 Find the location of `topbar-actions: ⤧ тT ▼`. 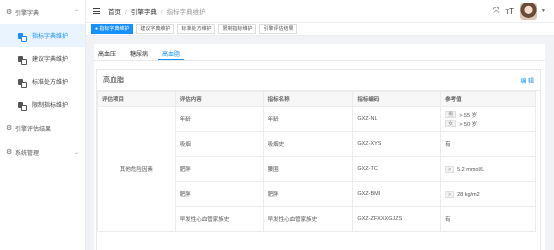

topbar-actions: ⤧ тT ▼ is located at coordinates (523, 11).